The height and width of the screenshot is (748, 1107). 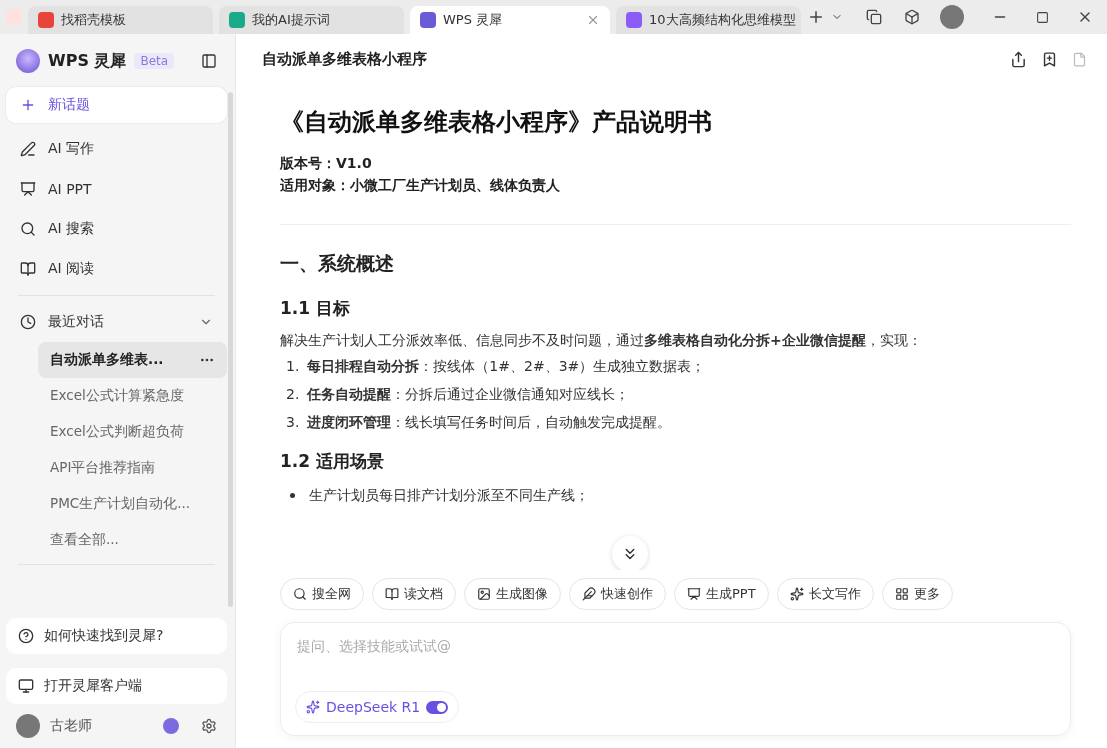 What do you see at coordinates (116, 322) in the screenshot?
I see `recent-chats-header: 最近对话` at bounding box center [116, 322].